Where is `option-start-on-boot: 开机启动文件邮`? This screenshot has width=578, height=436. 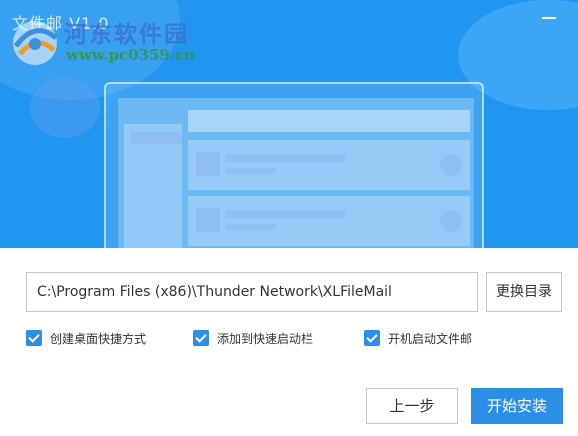
option-start-on-boot: 开机启动文件邮 is located at coordinates (418, 338).